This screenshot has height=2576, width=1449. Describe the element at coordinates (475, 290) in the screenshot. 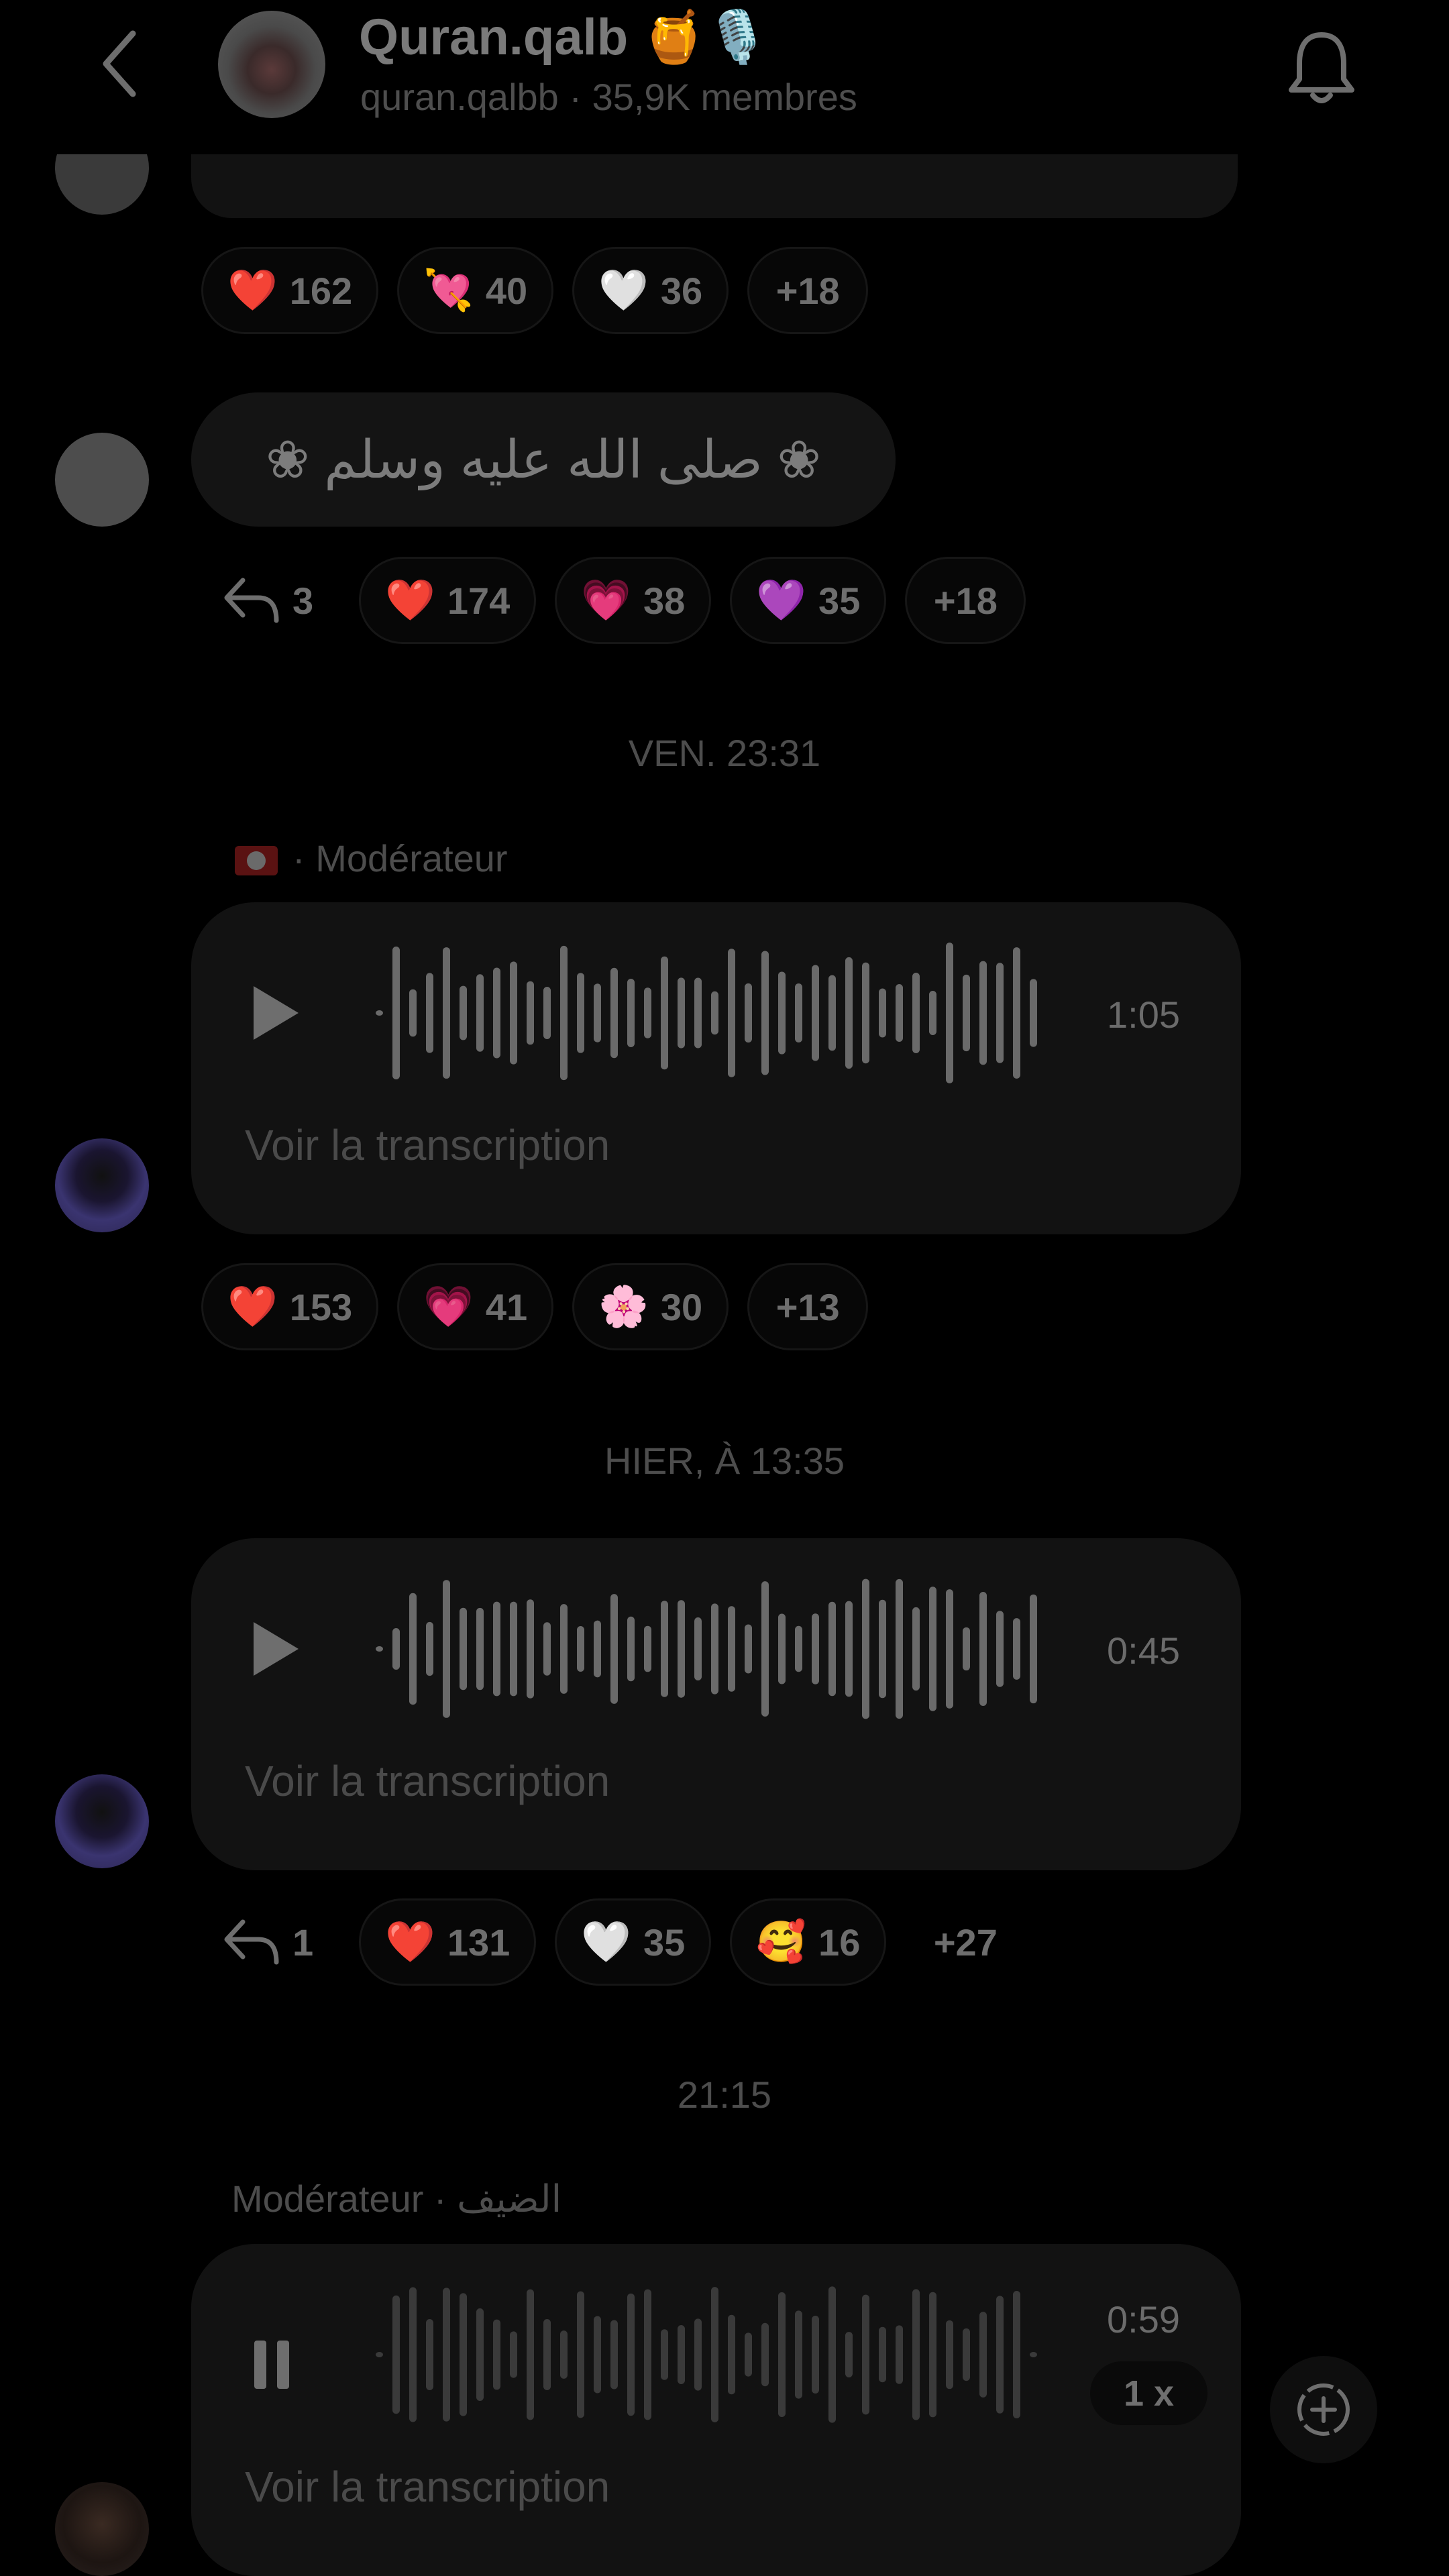

I see `reaction-pill: 💘 40` at that location.